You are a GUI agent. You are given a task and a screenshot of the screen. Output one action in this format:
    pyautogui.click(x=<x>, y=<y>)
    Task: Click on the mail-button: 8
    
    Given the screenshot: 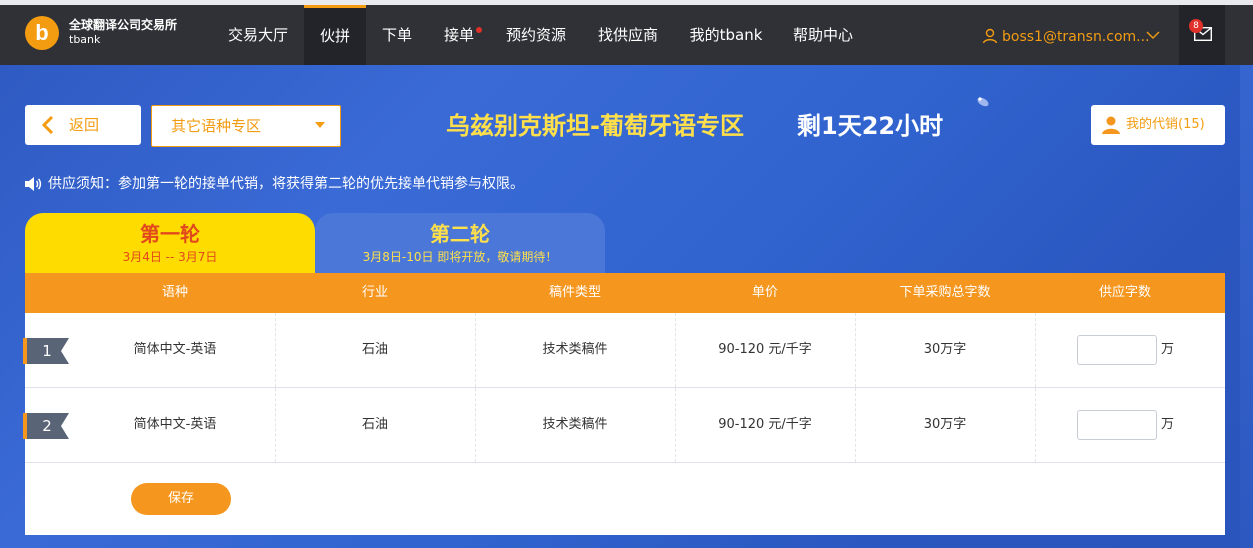 What is the action you would take?
    pyautogui.click(x=1202, y=35)
    